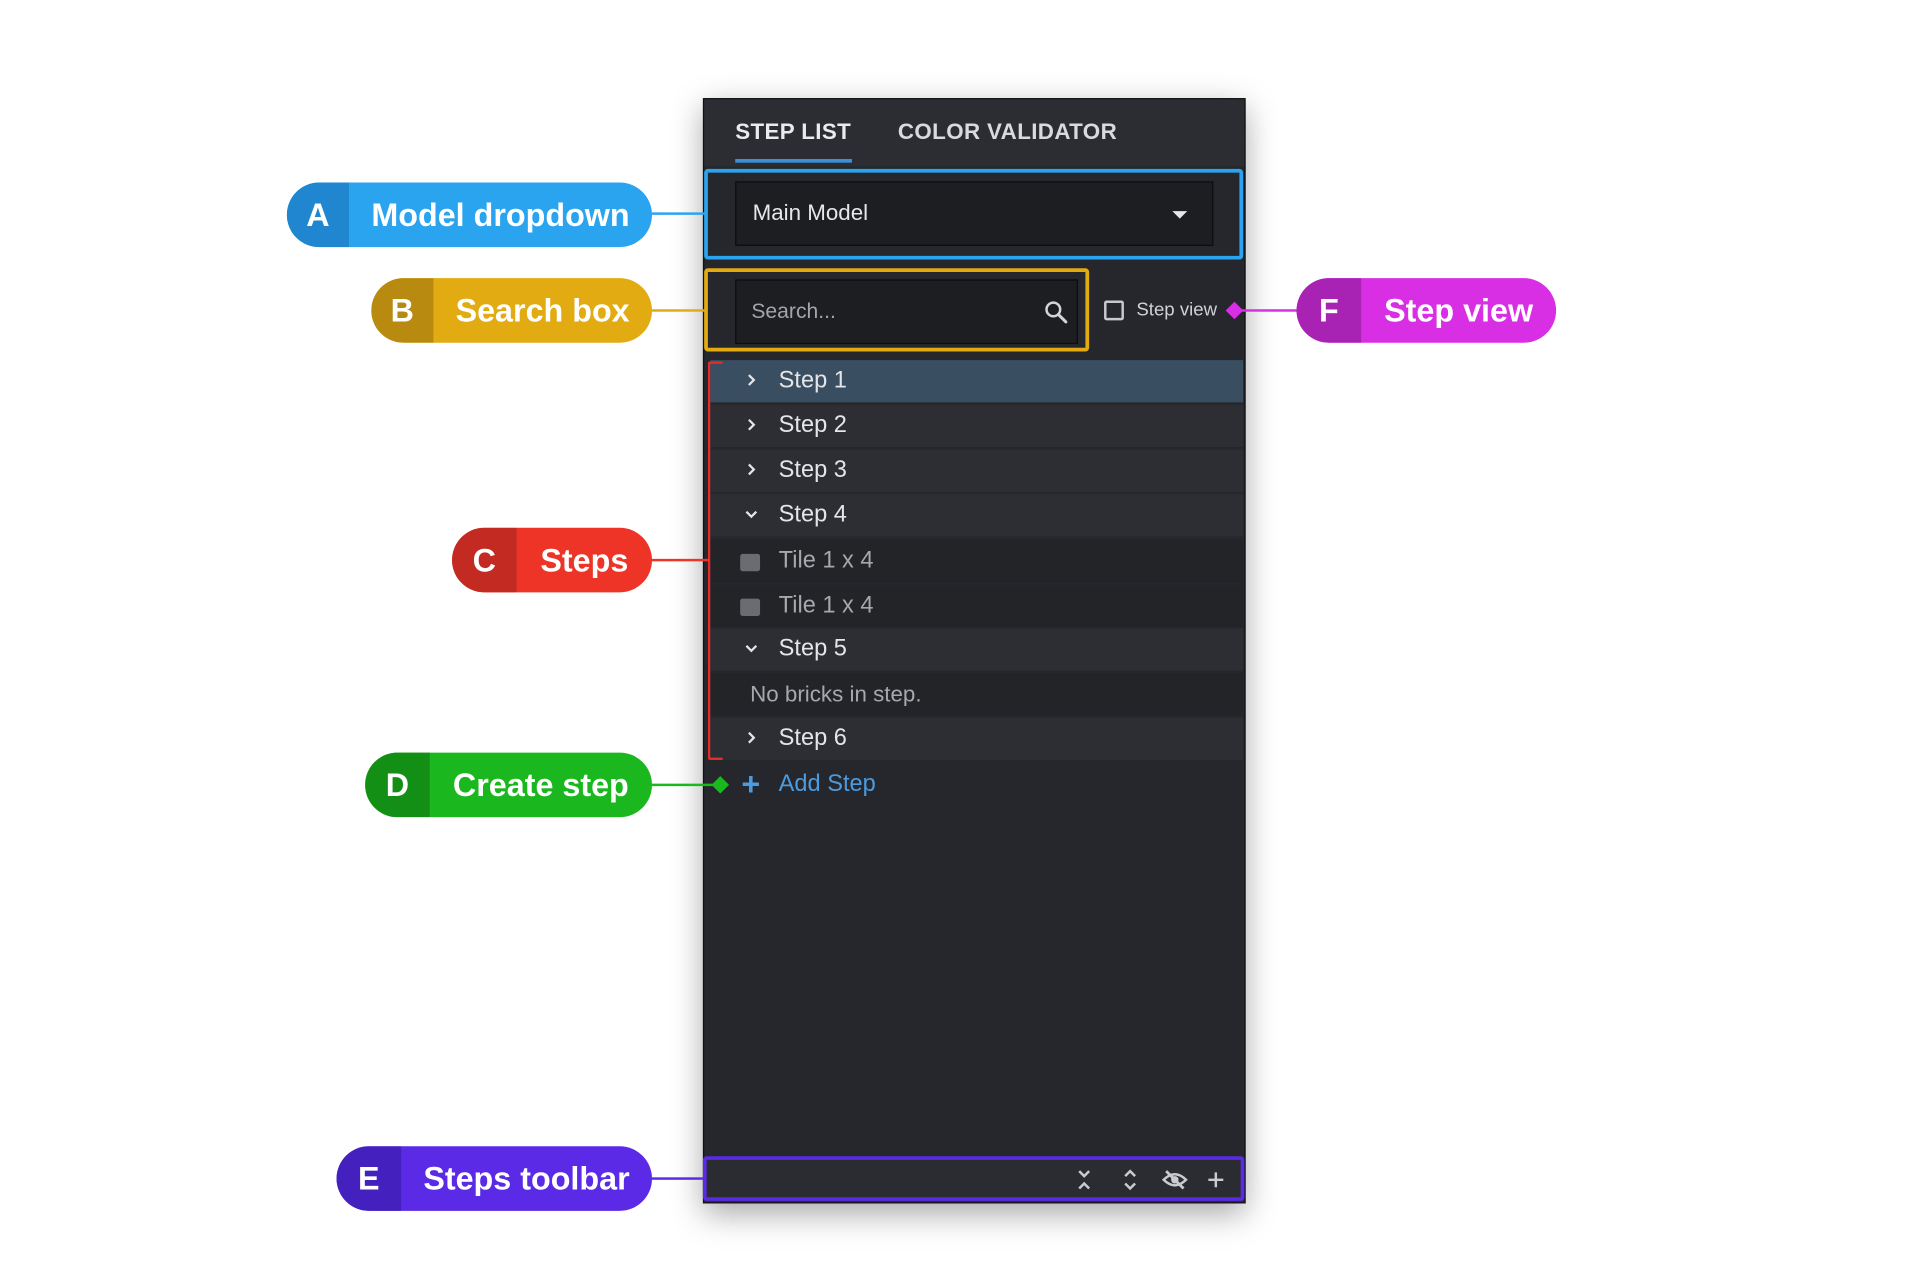  I want to click on connector-e, so click(678, 1178).